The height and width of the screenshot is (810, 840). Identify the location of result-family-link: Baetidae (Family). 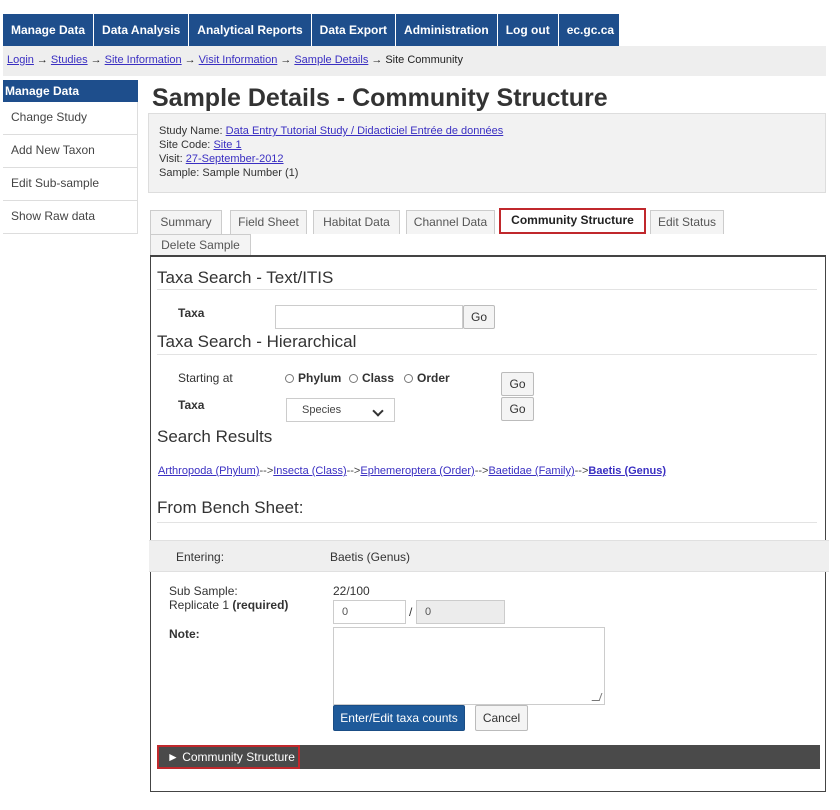
(531, 471).